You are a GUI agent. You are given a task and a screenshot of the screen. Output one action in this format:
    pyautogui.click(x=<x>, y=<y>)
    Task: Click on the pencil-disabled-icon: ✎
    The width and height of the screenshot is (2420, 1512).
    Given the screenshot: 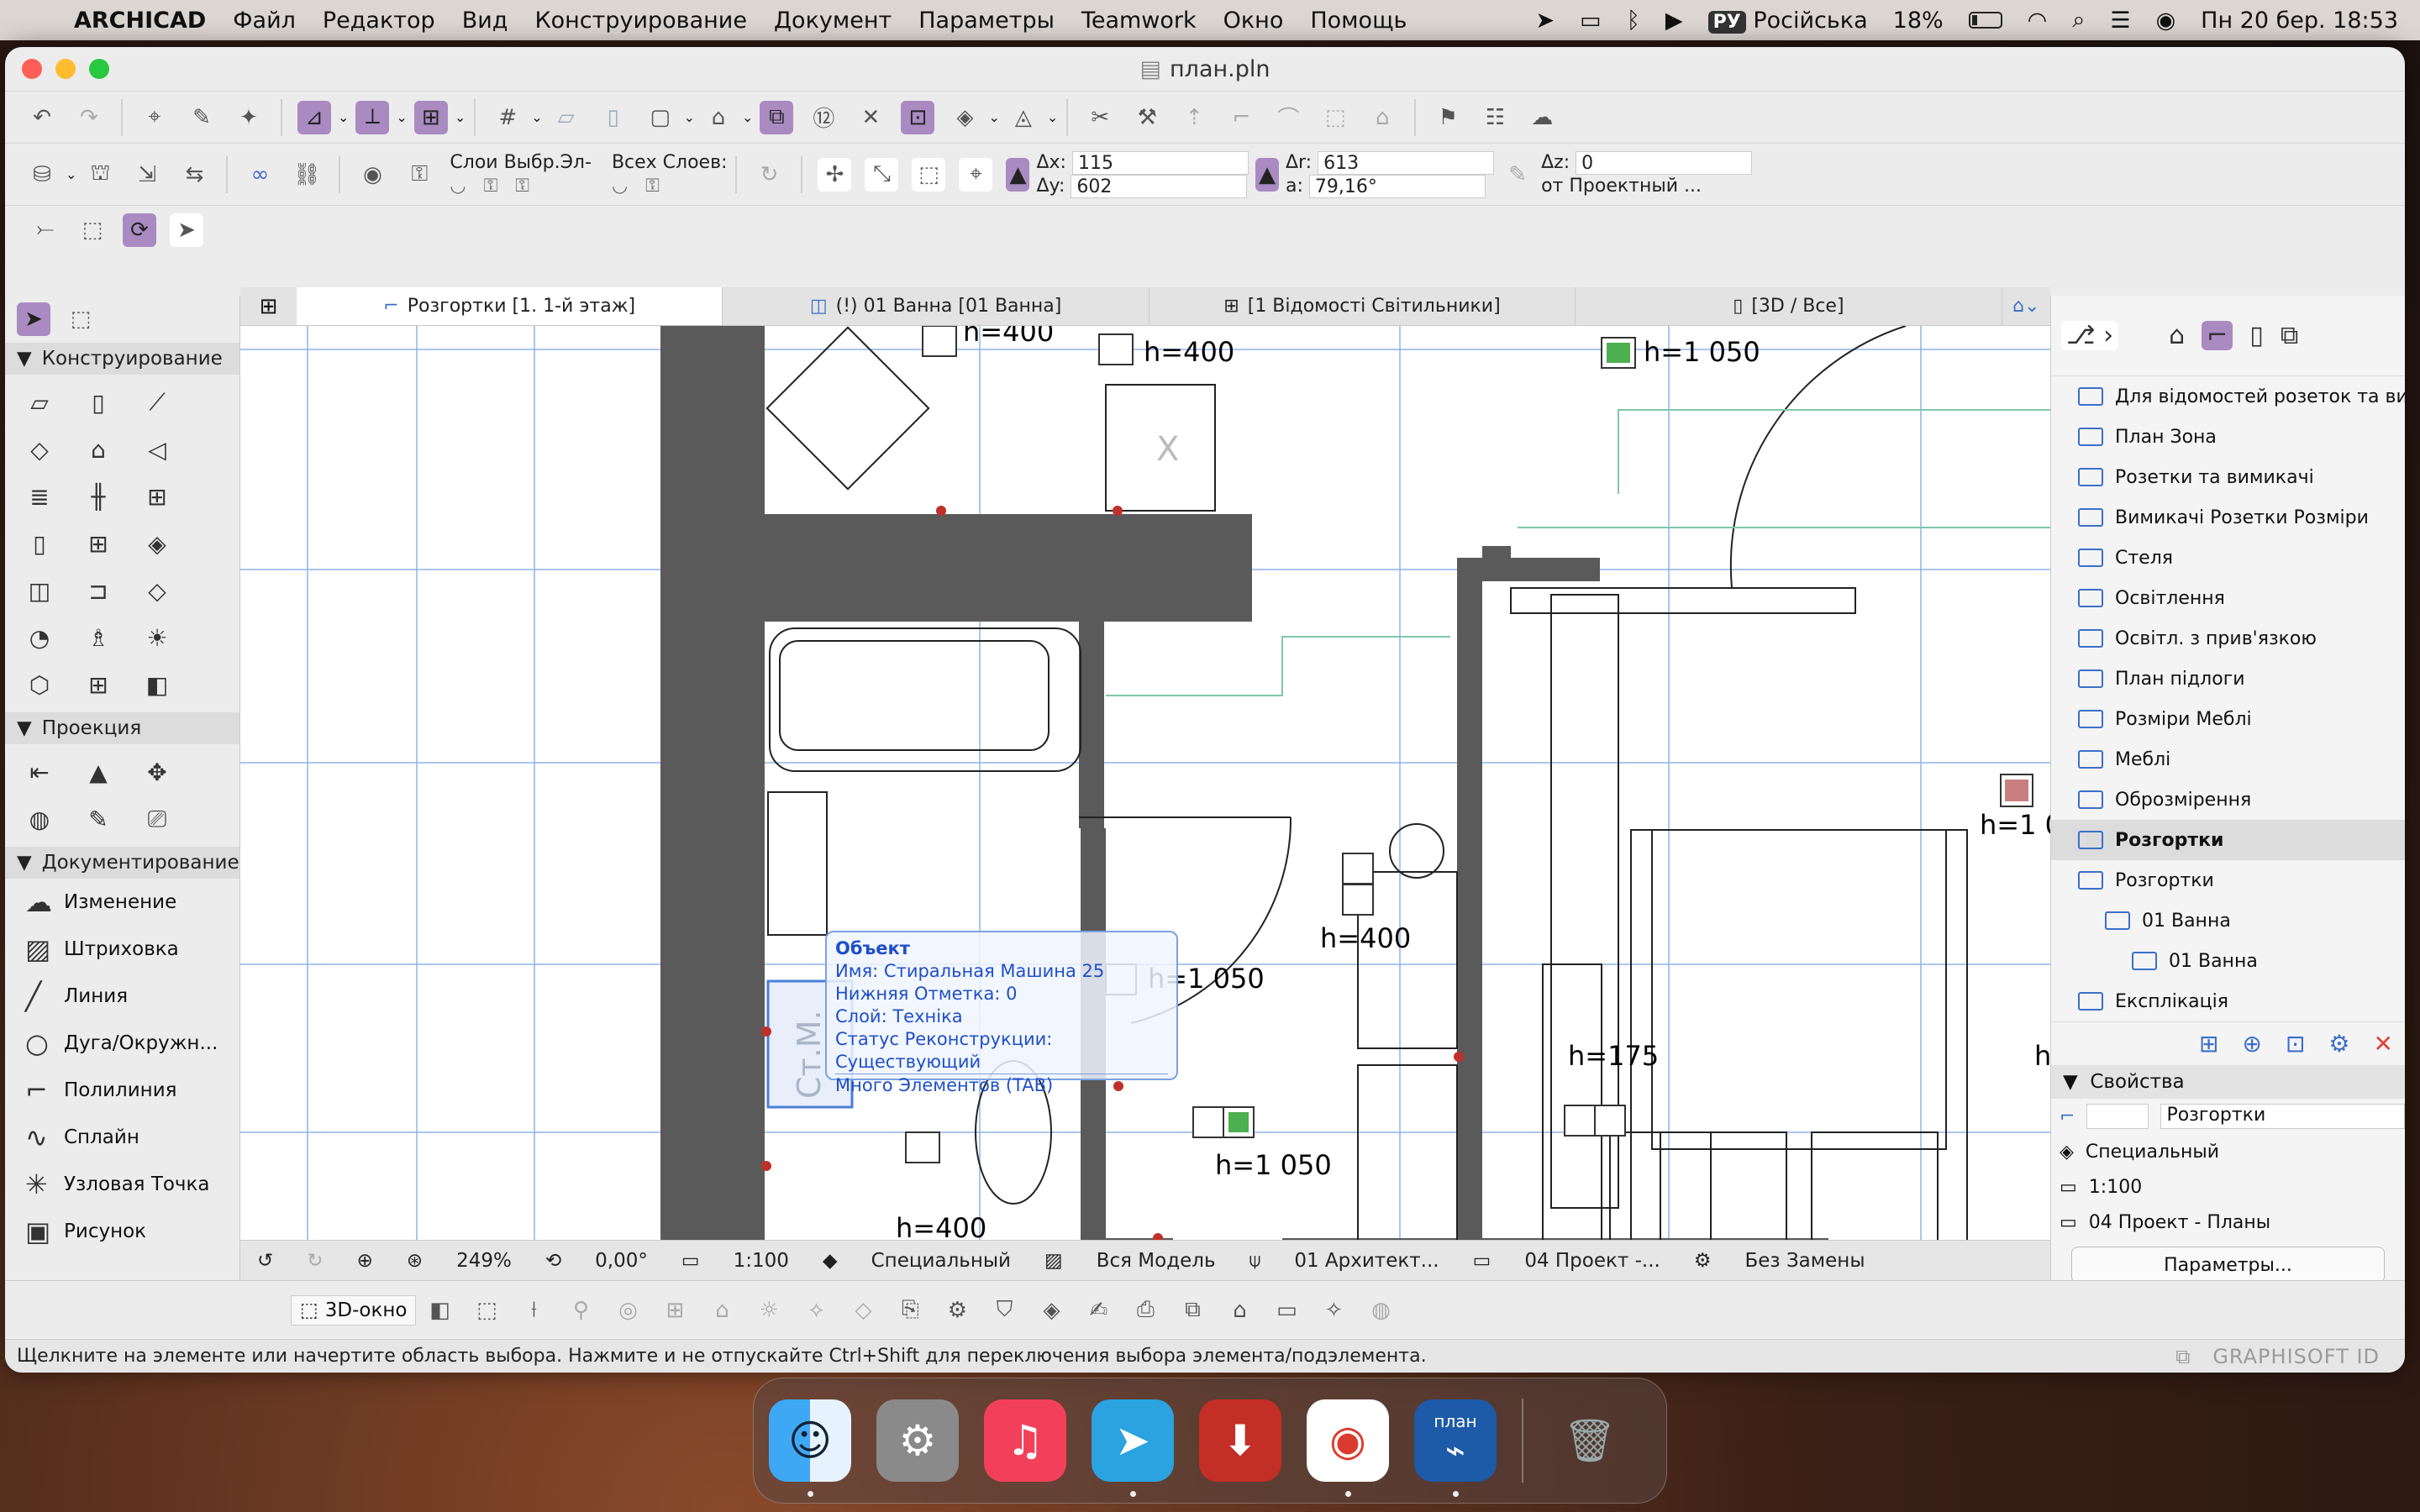 What is the action you would take?
    pyautogui.click(x=1517, y=175)
    